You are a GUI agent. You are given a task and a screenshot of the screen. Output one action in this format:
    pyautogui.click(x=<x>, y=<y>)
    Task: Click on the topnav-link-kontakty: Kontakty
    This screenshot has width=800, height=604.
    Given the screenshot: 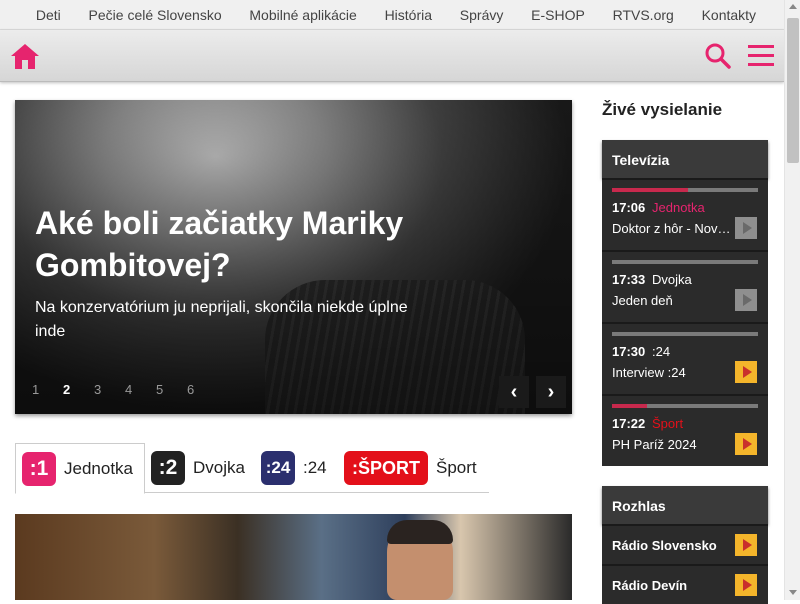 What is the action you would take?
    pyautogui.click(x=729, y=15)
    